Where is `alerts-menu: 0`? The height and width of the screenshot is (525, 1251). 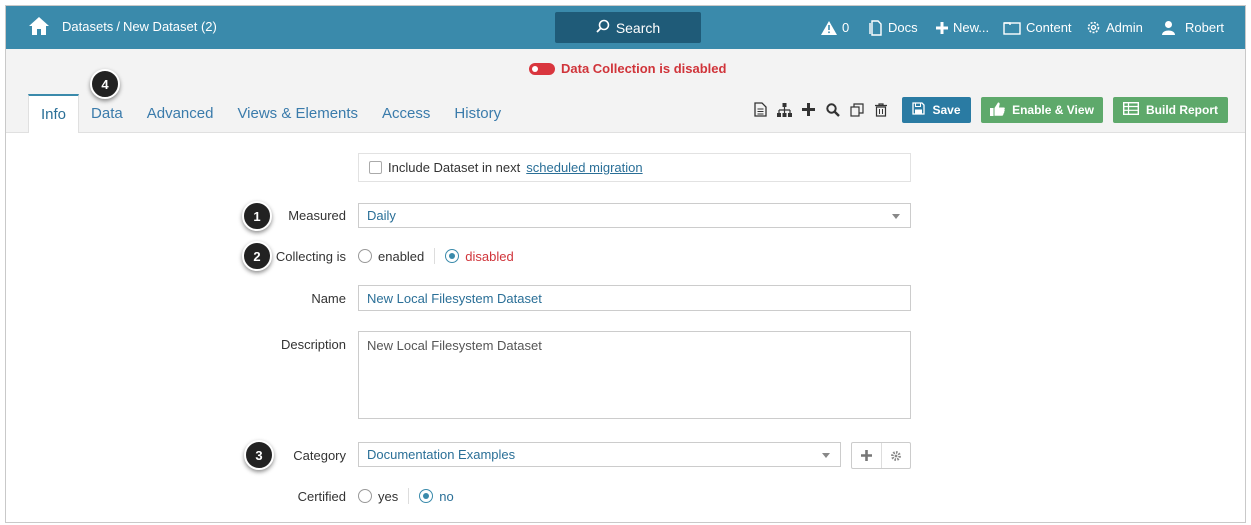 alerts-menu: 0 is located at coordinates (835, 27).